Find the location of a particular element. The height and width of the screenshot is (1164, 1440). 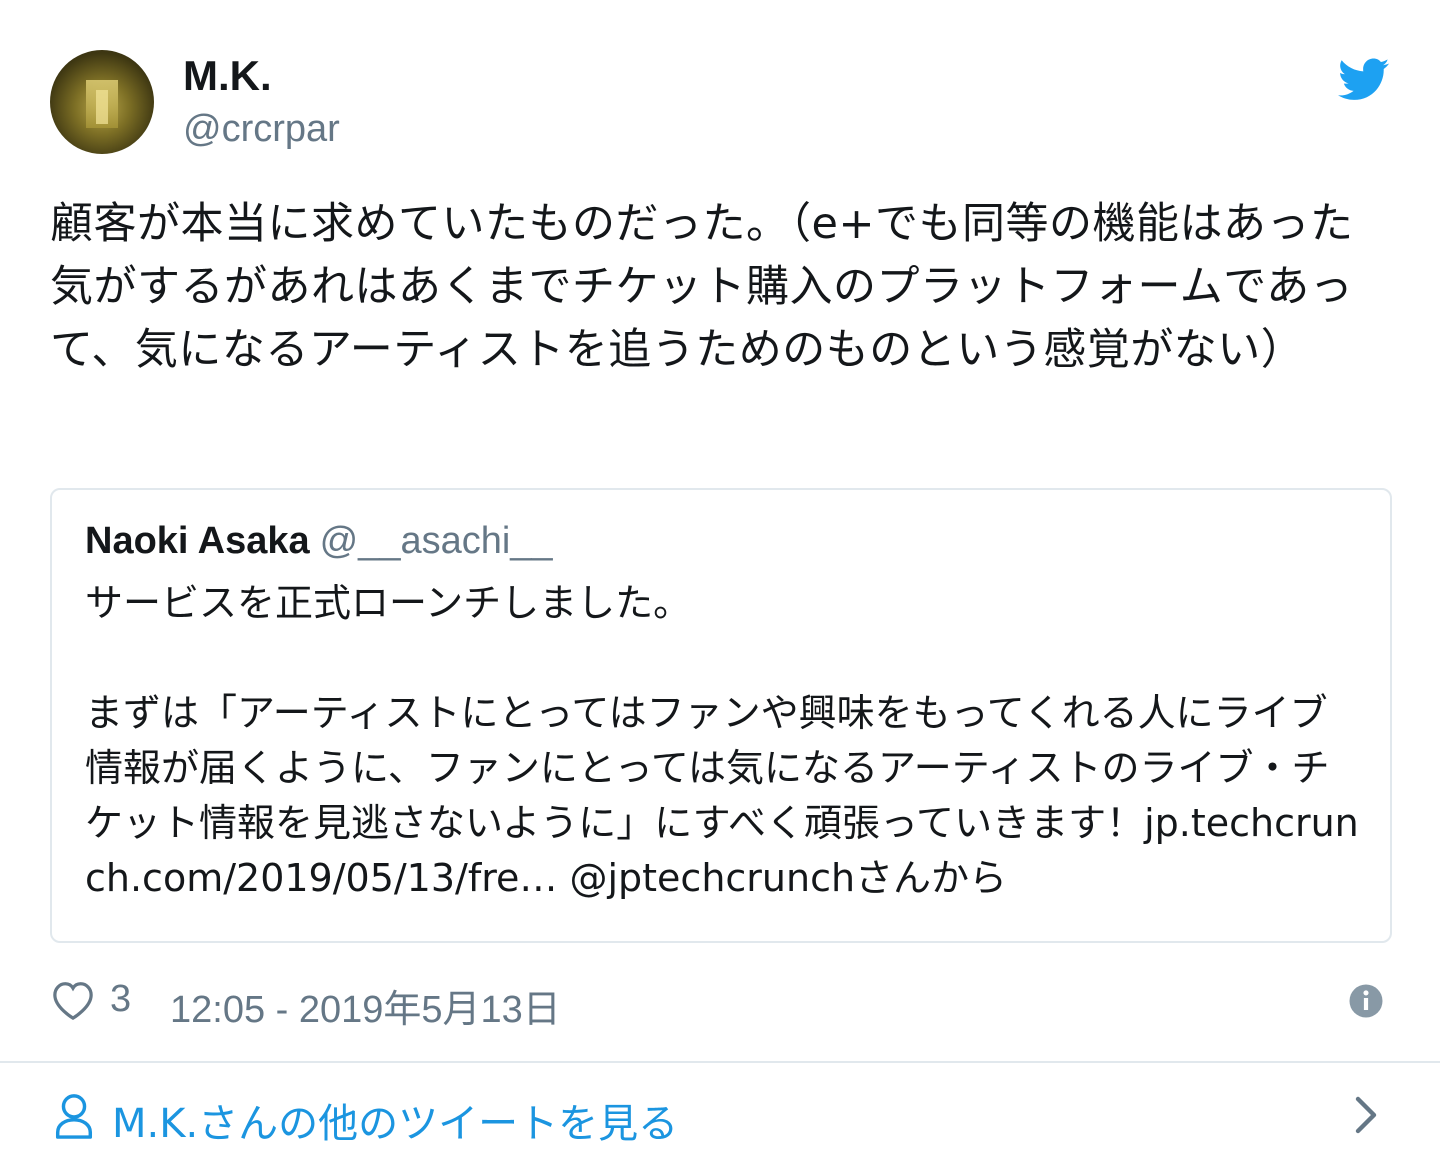

quoted-author-handle: @__asachi__ is located at coordinates (436, 541).